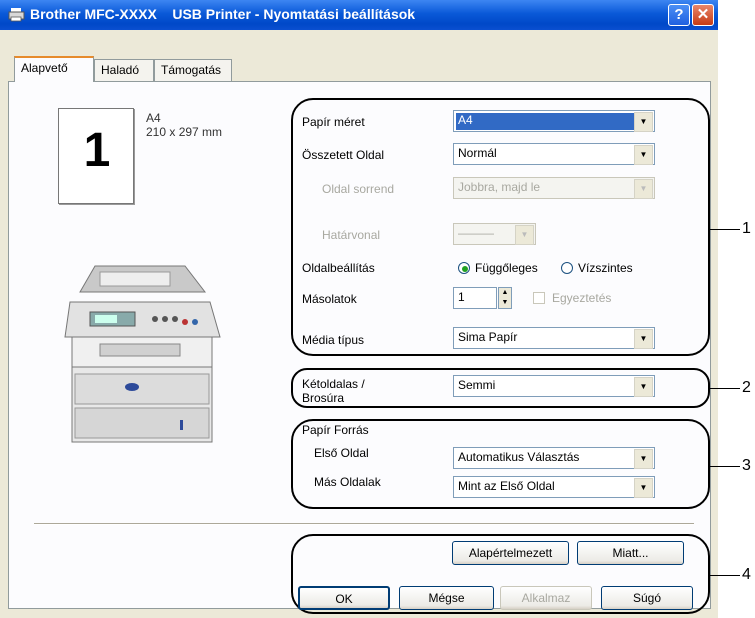  What do you see at coordinates (506, 268) in the screenshot?
I see `portrait-label: Függőleges` at bounding box center [506, 268].